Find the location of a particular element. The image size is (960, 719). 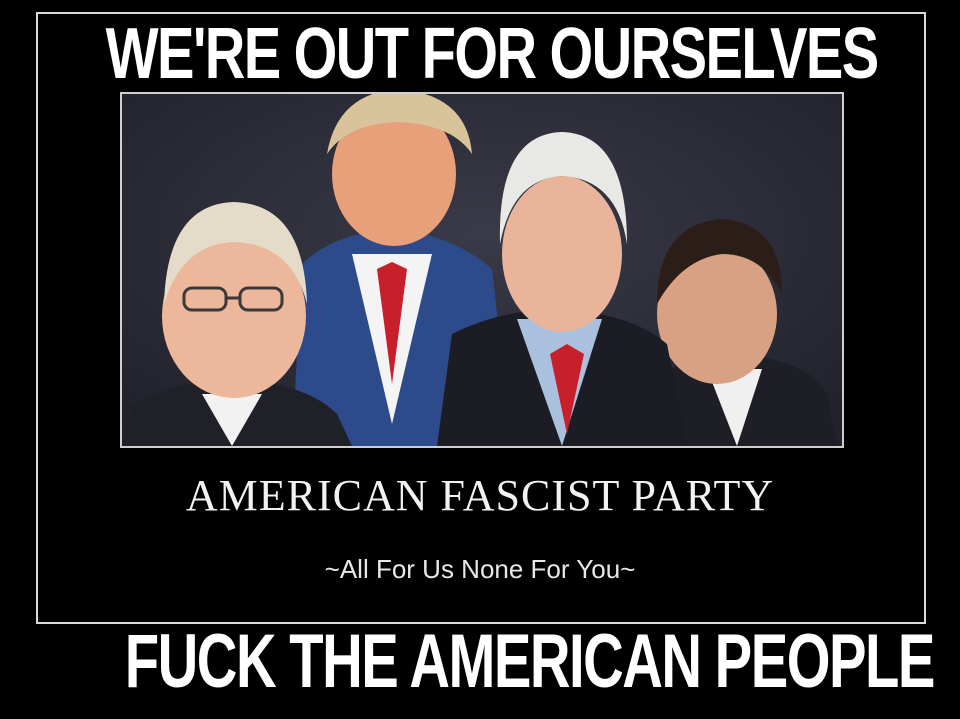

bottom-caption: FUCK THE AMERICAN PEOPLE is located at coordinates (530, 661).